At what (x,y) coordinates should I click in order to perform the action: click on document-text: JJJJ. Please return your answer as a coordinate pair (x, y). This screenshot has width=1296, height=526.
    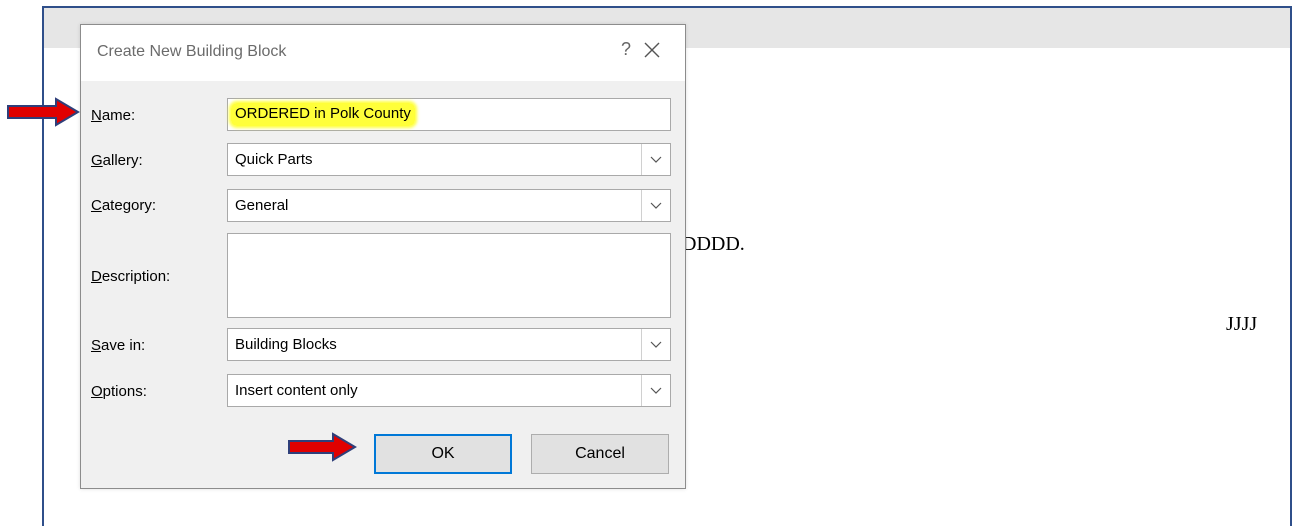
    Looking at the image, I should click on (1242, 324).